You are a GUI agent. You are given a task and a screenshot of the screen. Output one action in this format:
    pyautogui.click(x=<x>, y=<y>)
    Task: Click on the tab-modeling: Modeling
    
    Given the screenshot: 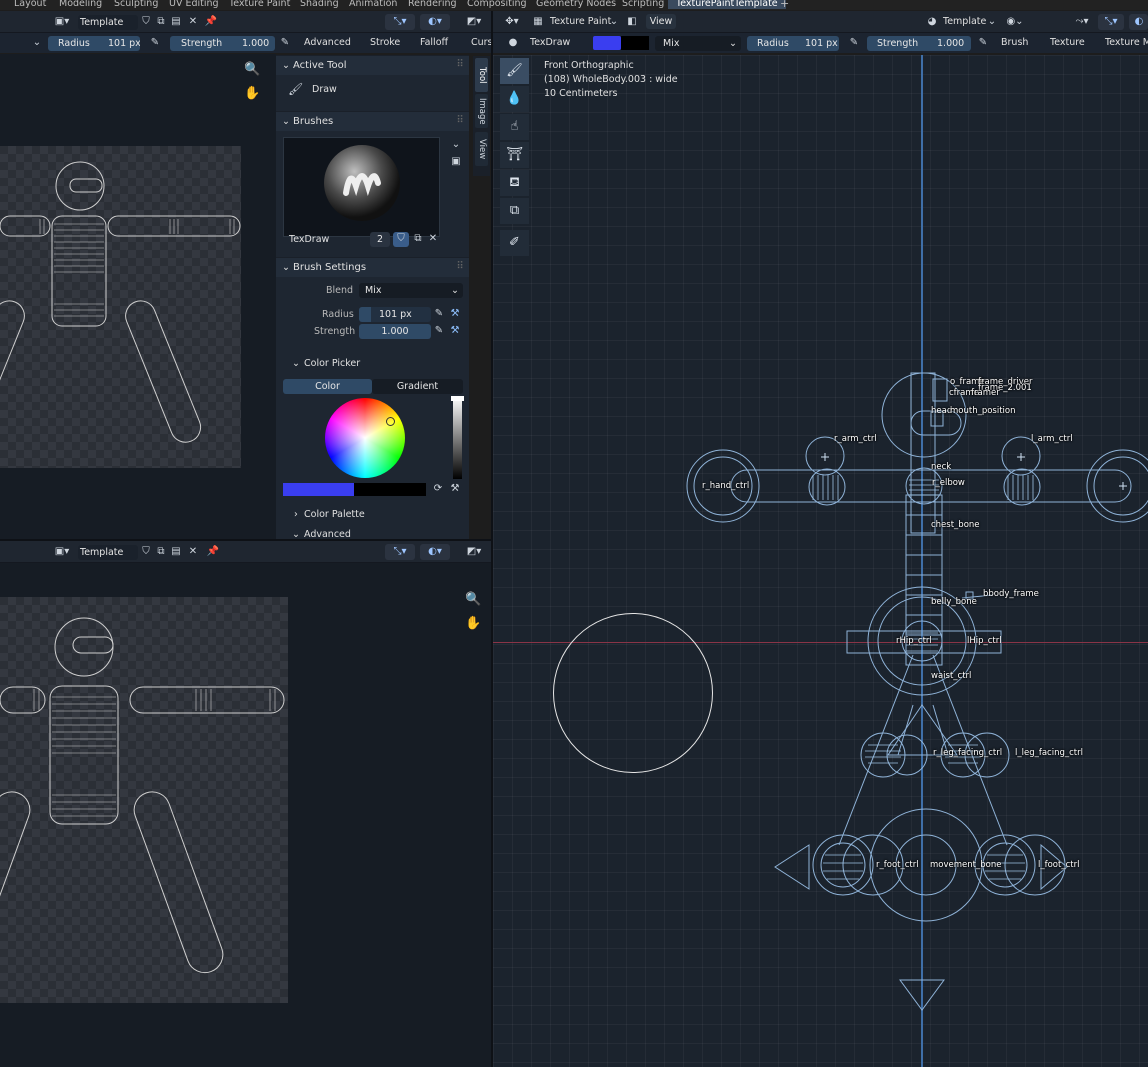 What is the action you would take?
    pyautogui.click(x=80, y=4)
    